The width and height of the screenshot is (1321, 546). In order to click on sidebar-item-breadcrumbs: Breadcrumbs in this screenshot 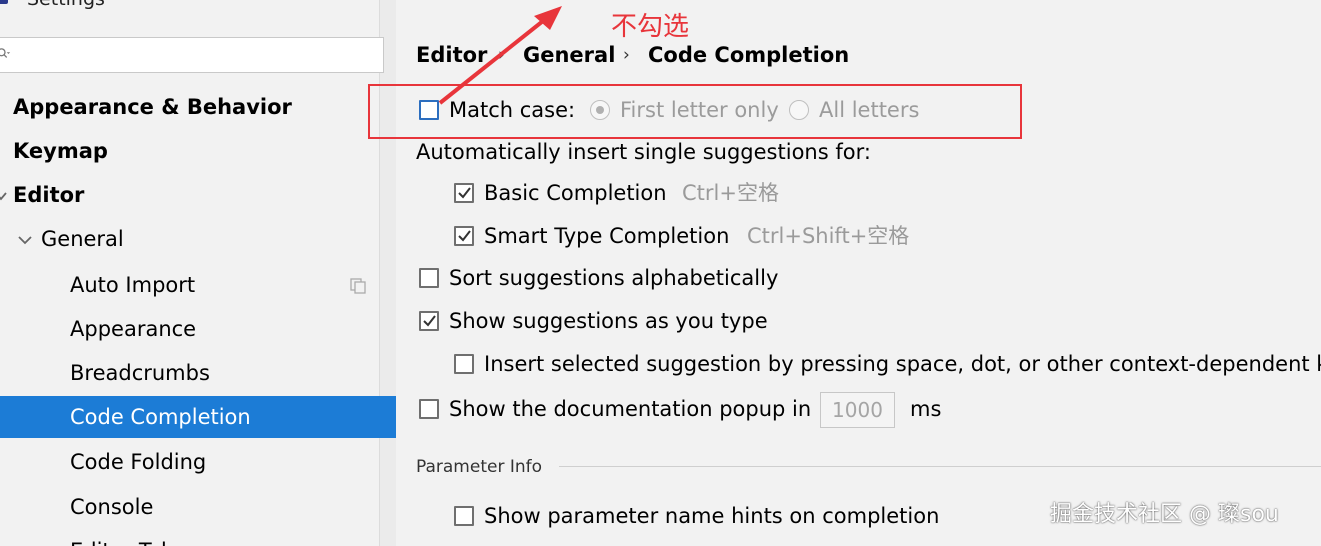, I will do `click(198, 373)`.